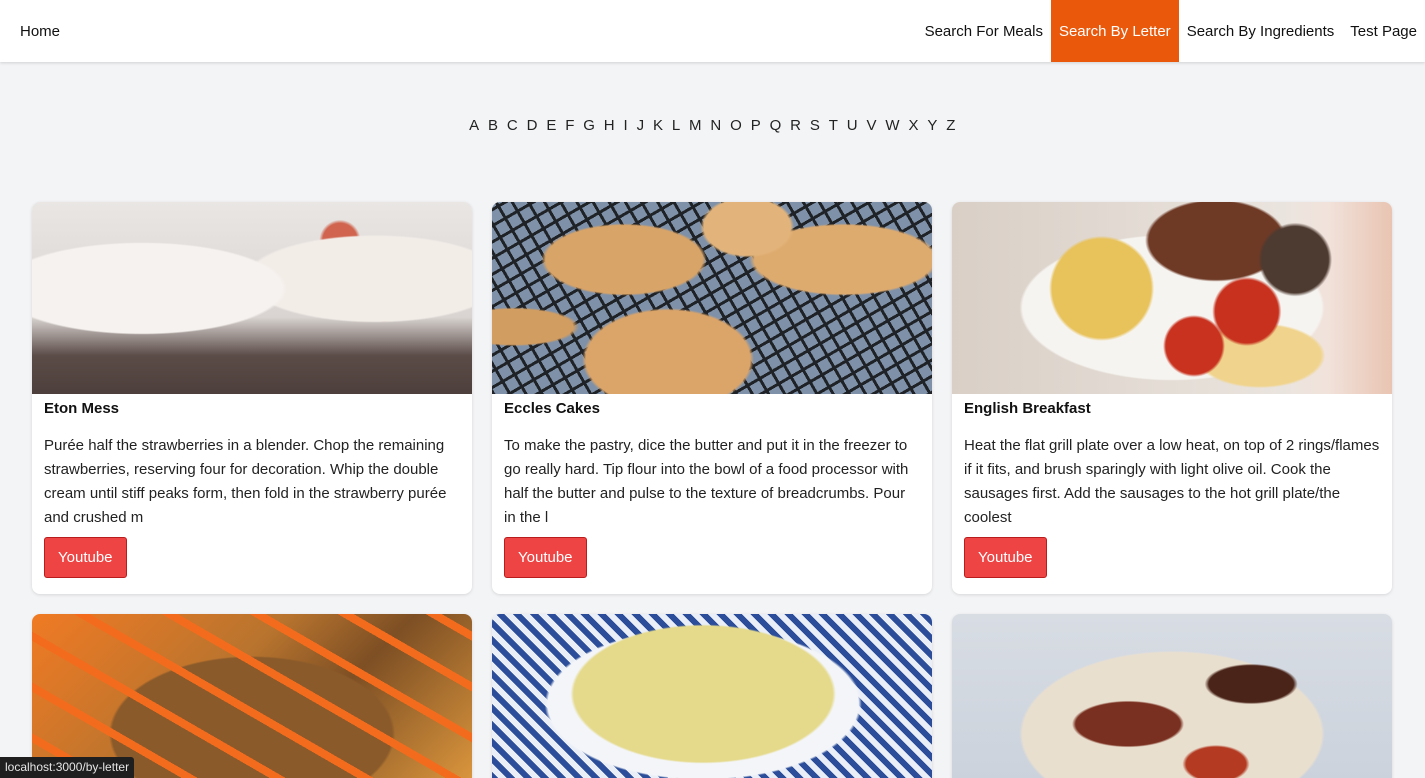  What do you see at coordinates (716, 125) in the screenshot?
I see `letter-link-n: N` at bounding box center [716, 125].